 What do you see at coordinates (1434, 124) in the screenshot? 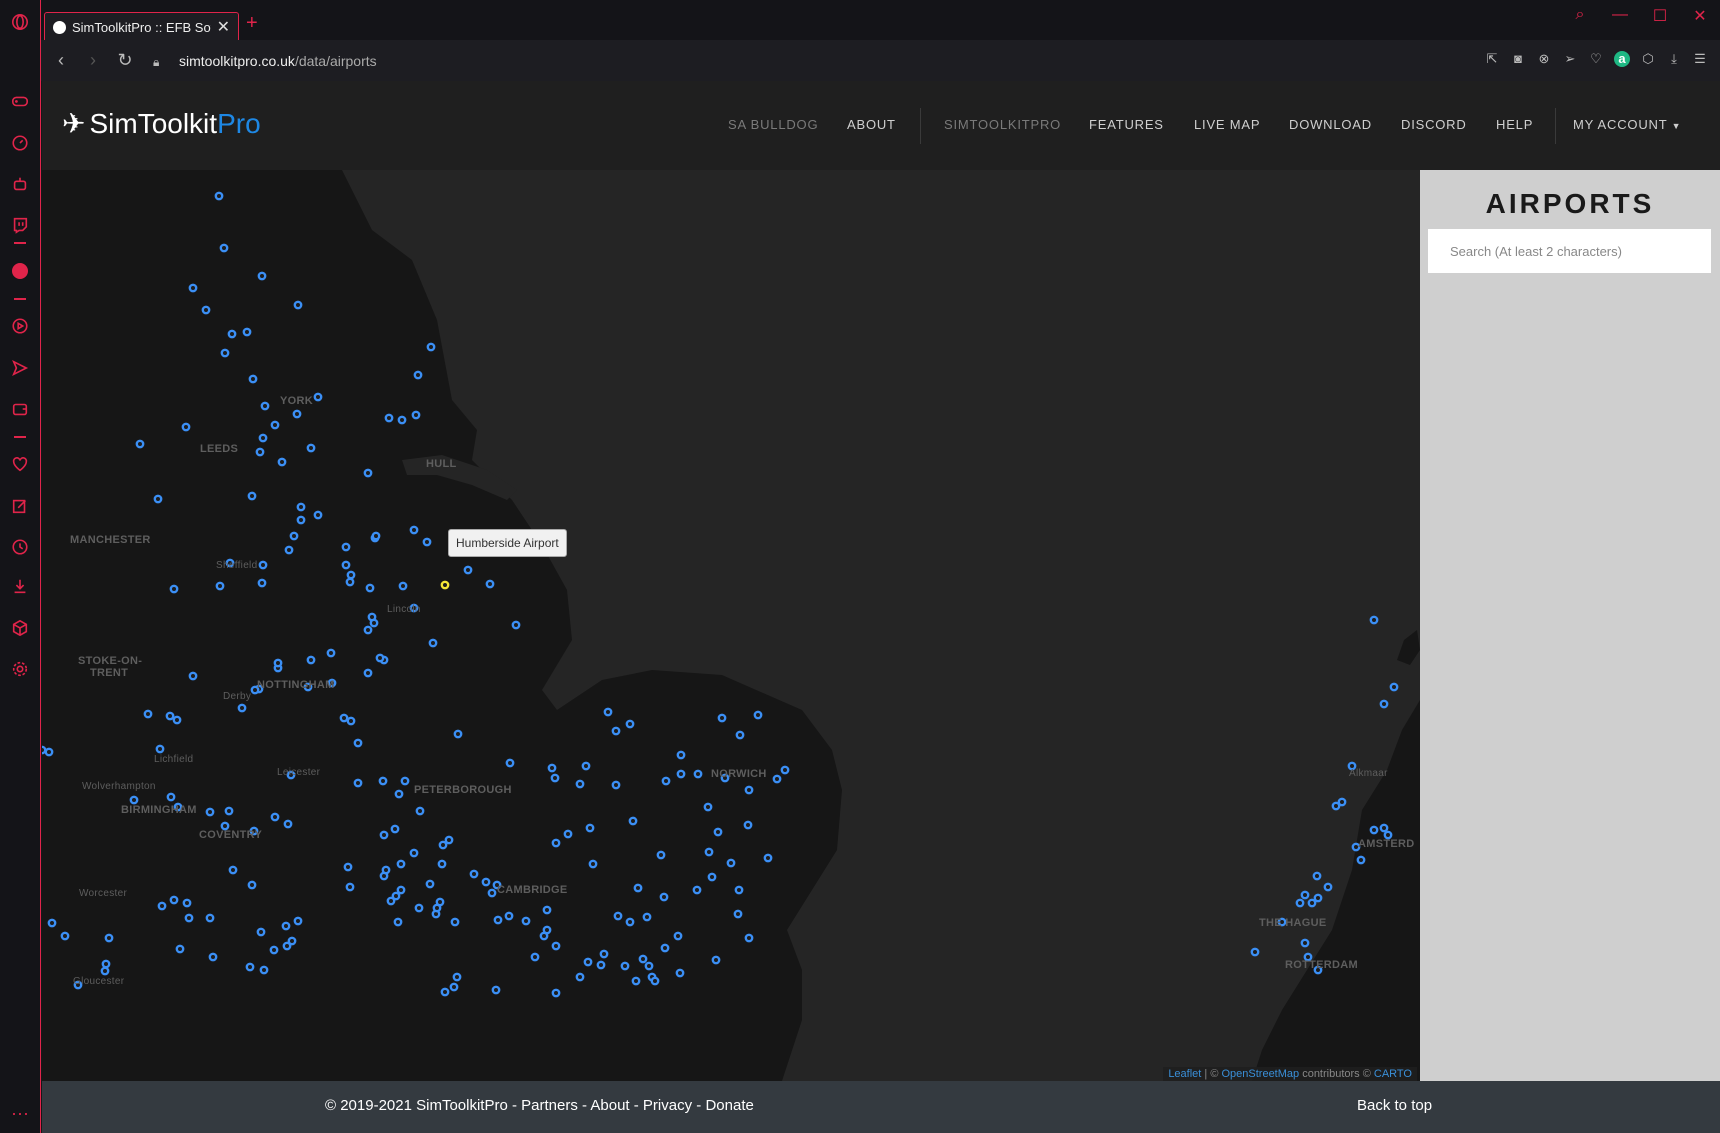
I see `menu-discord: DISCORD` at bounding box center [1434, 124].